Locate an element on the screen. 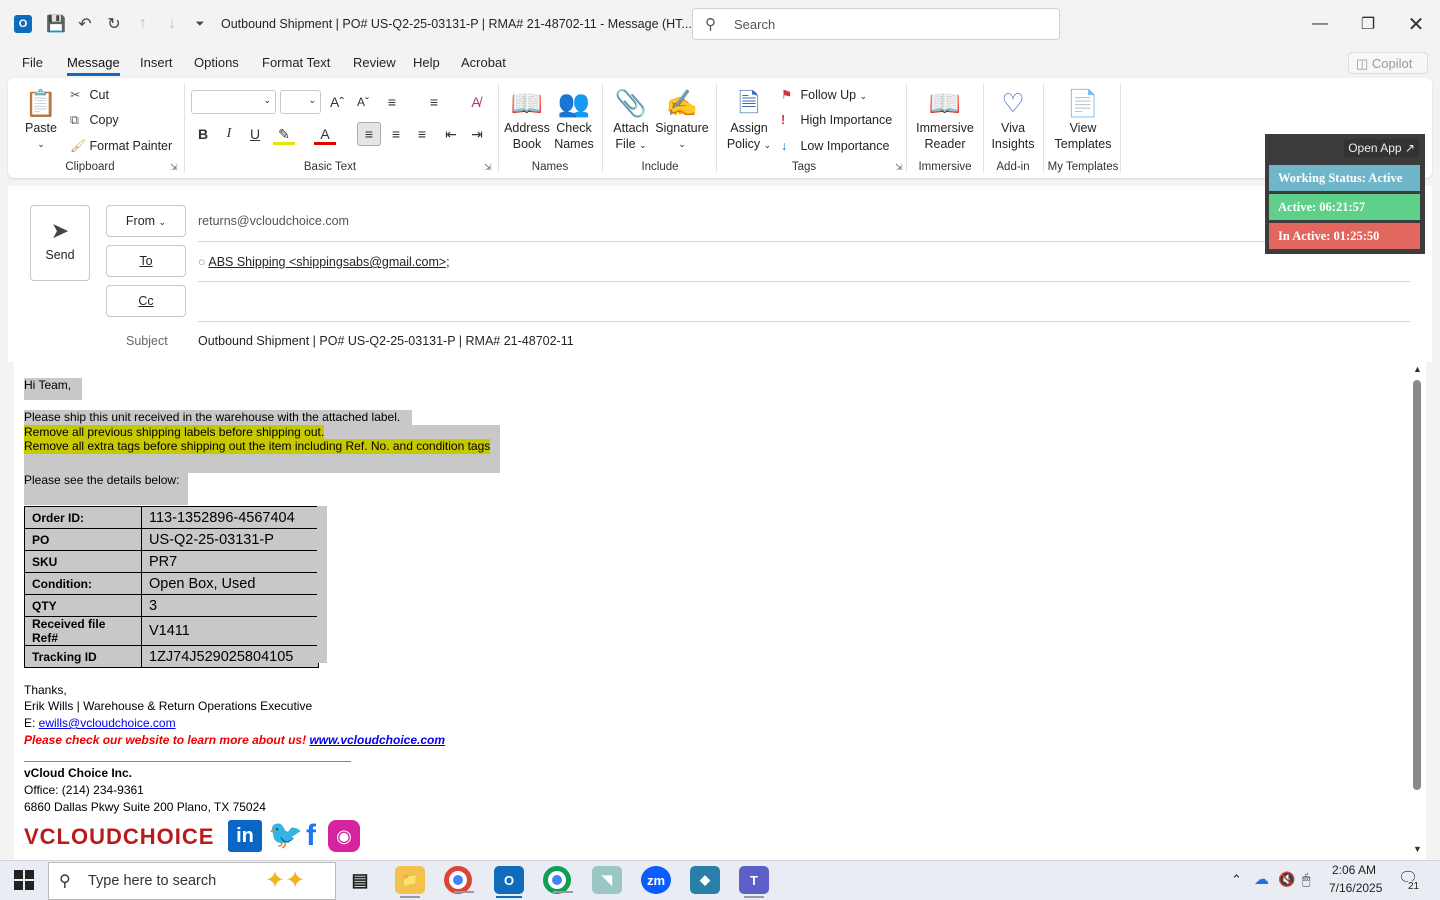 The height and width of the screenshot is (900, 1440). search-input: ⚲ Search is located at coordinates (876, 24).